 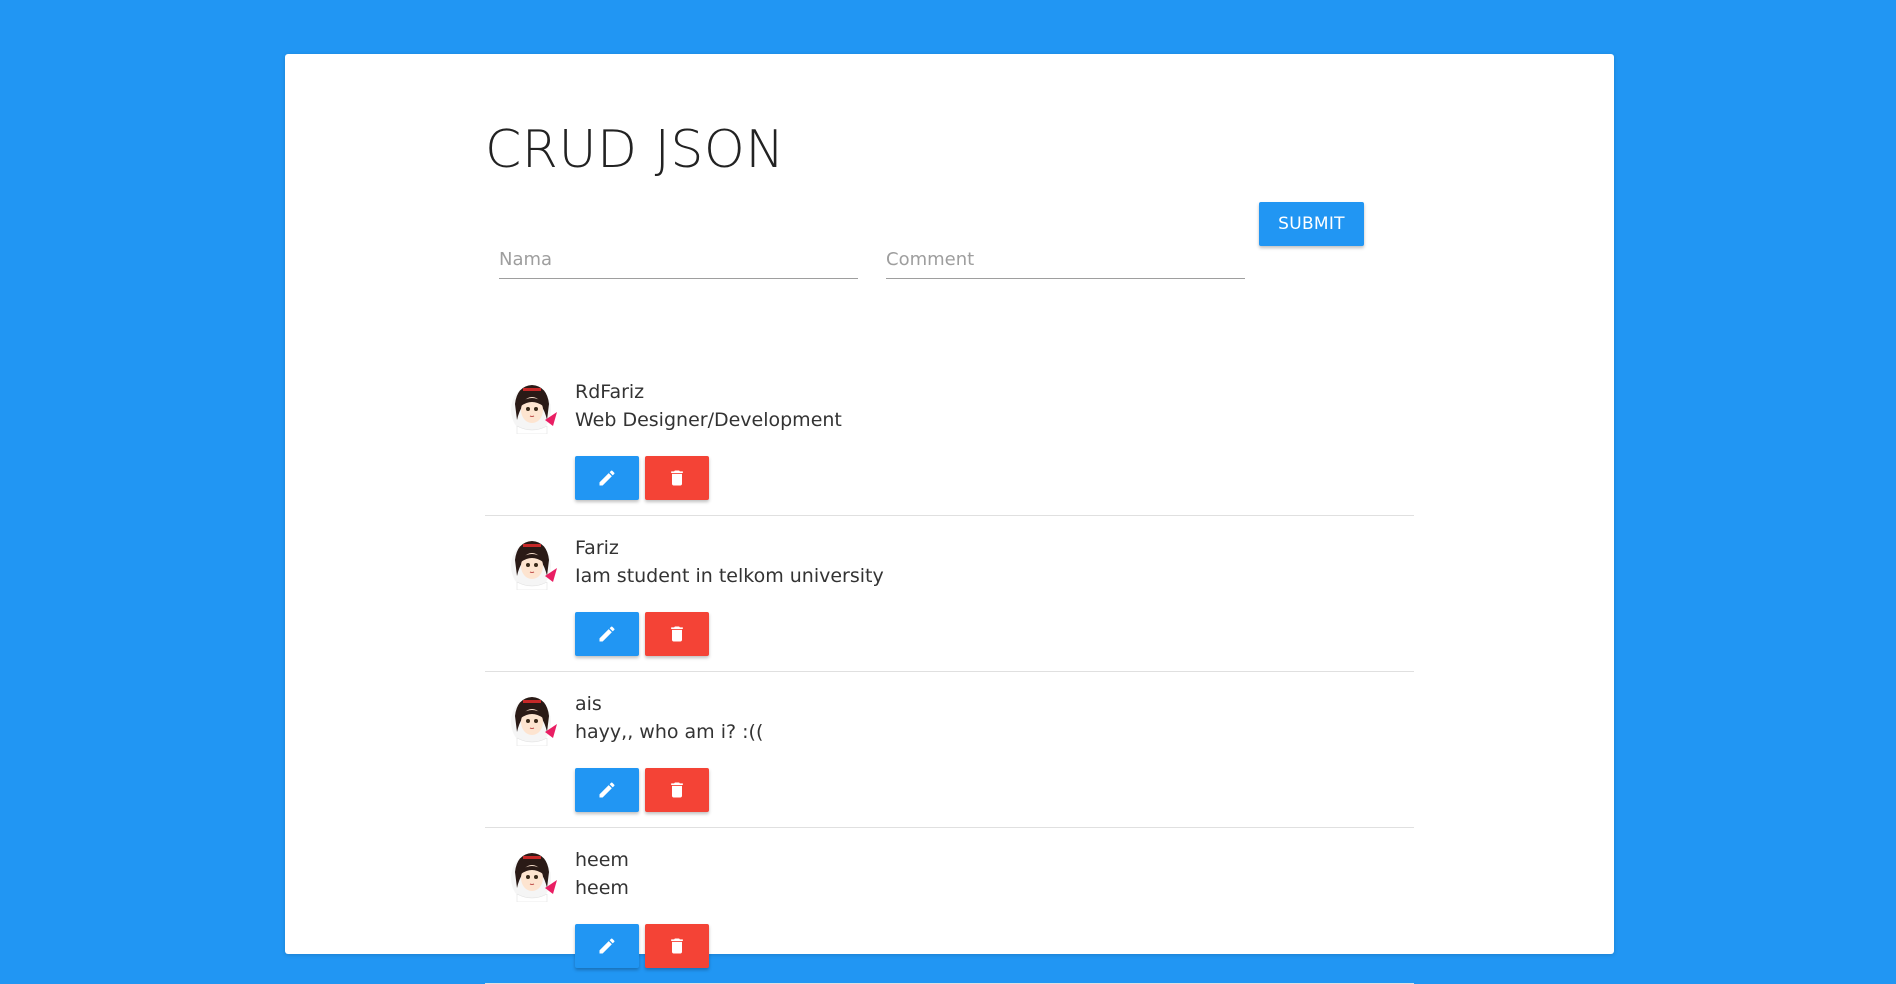 What do you see at coordinates (949, 750) in the screenshot?
I see `list-item: ais hayy,, who am i? :((` at bounding box center [949, 750].